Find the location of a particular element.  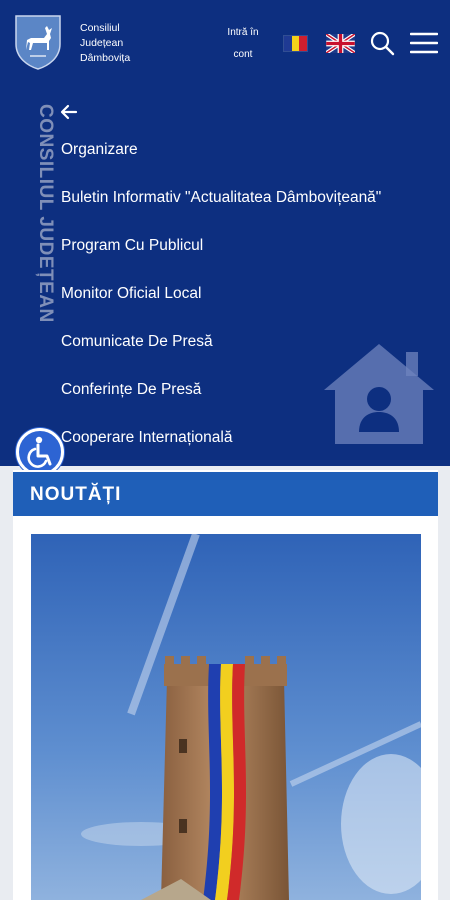

menu-item-monitor-oficial-local: Monitor Oficial Local is located at coordinates (221, 306).